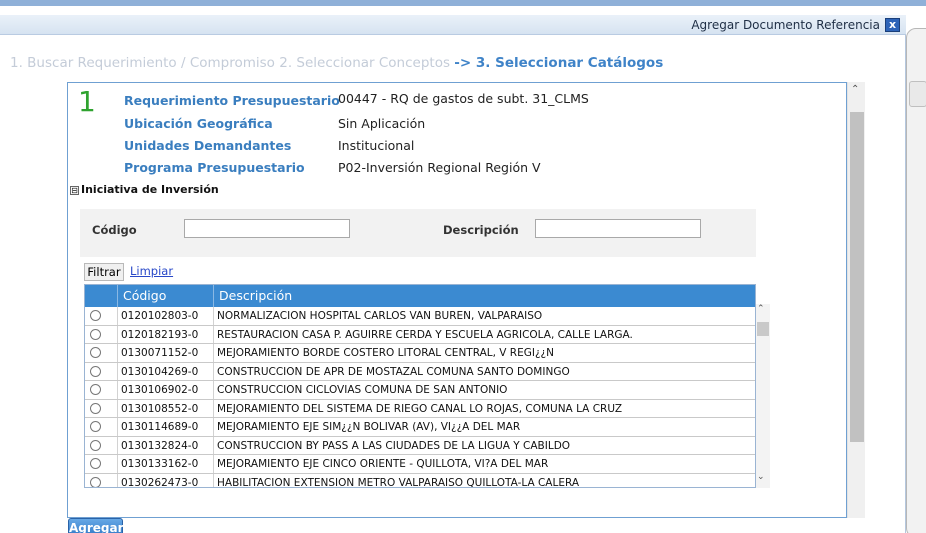 This screenshot has height=533, width=926. What do you see at coordinates (232, 100) in the screenshot?
I see `label-requerimiento: Requerimiento Presupuestario` at bounding box center [232, 100].